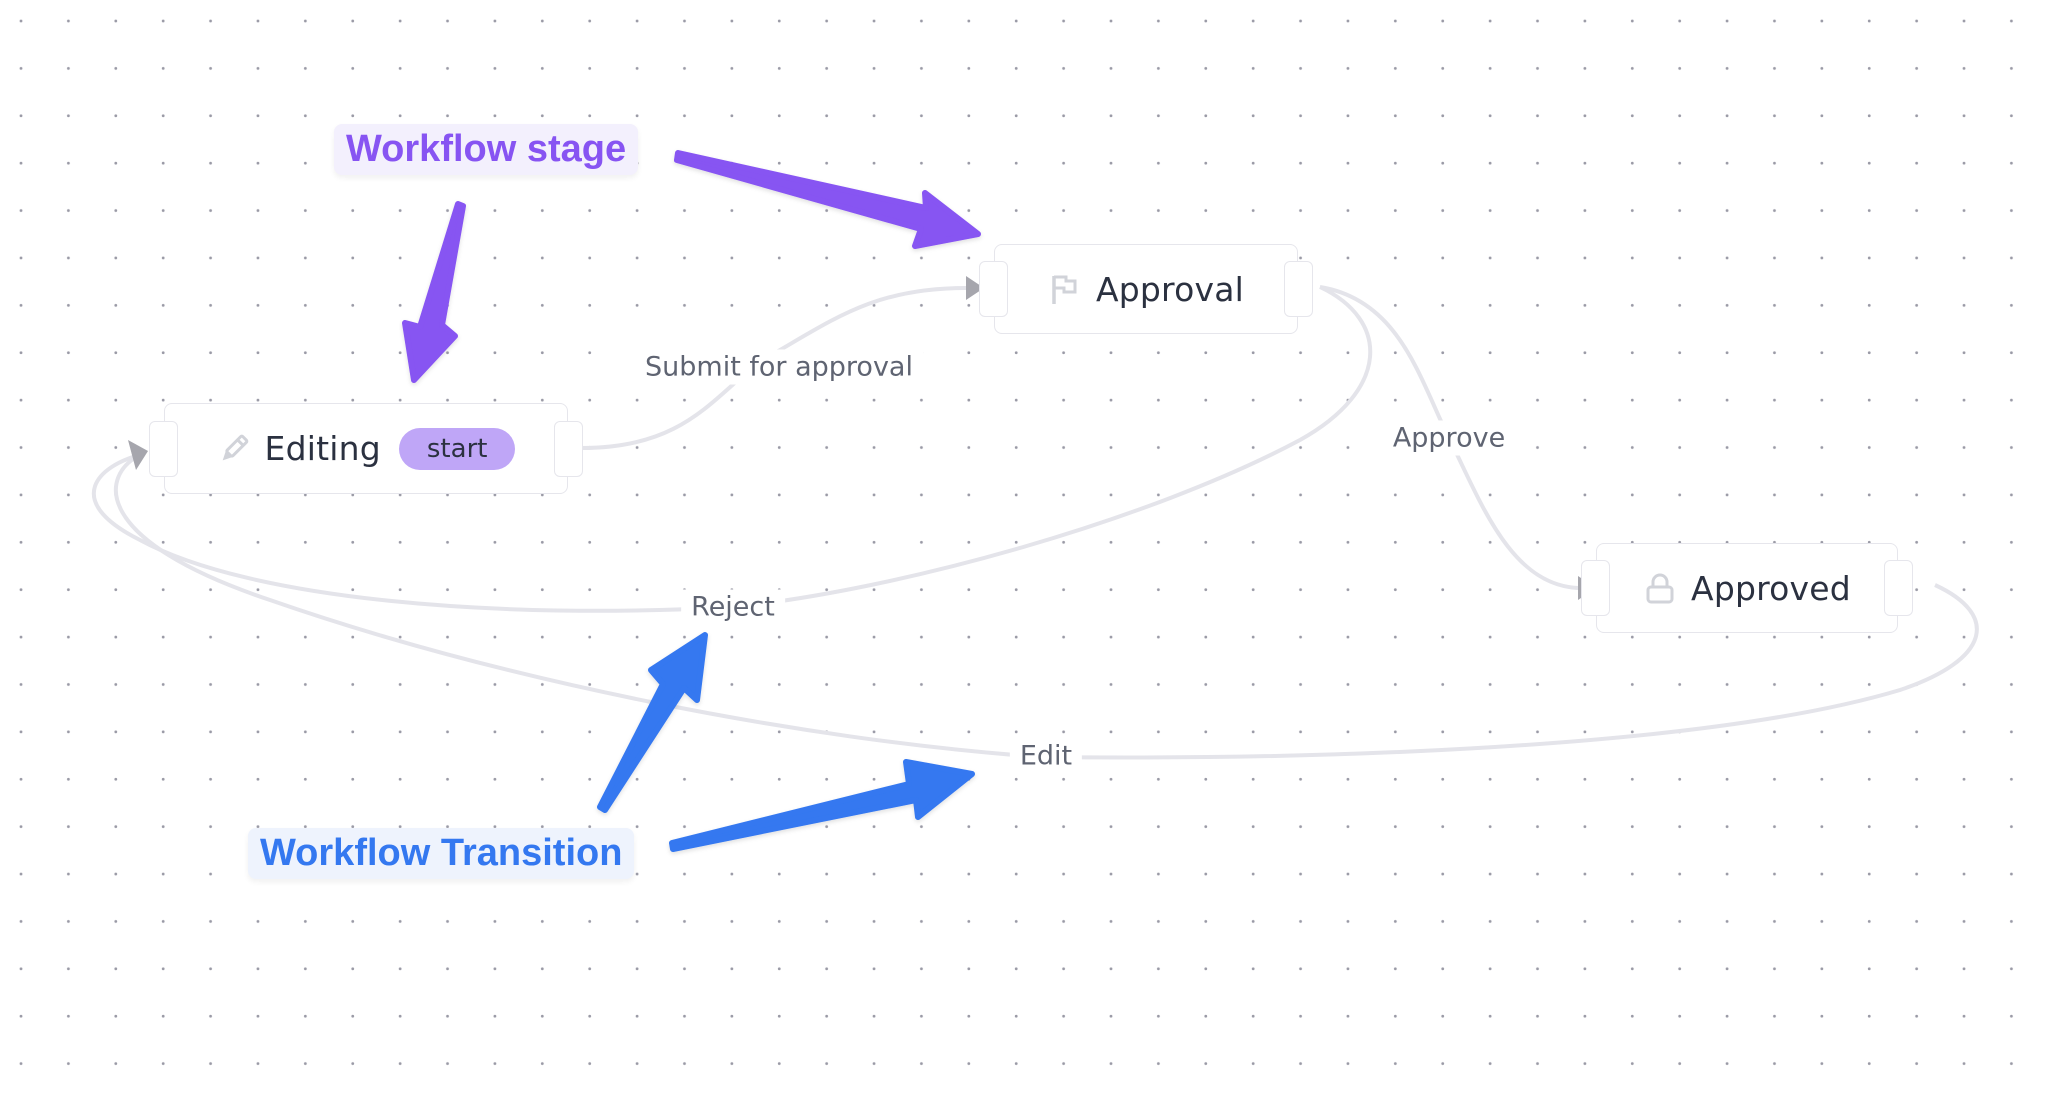 The height and width of the screenshot is (1104, 2052). What do you see at coordinates (1771, 588) in the screenshot?
I see `stage-title: Approved` at bounding box center [1771, 588].